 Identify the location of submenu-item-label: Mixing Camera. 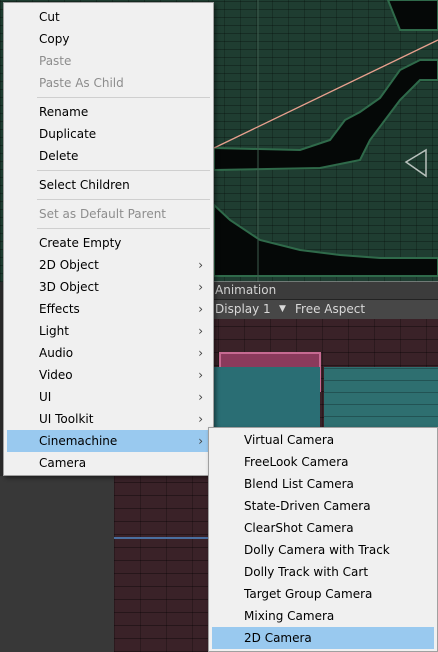
(289, 616).